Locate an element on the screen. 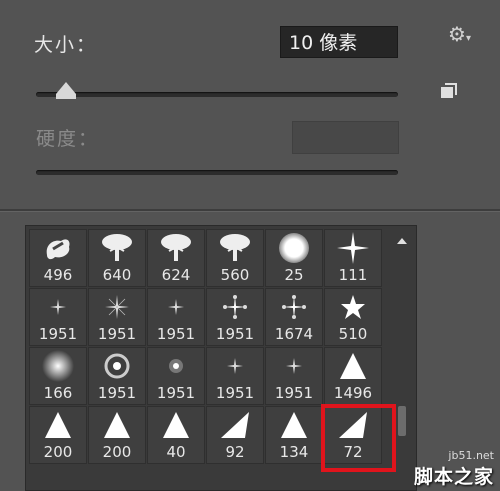 The height and width of the screenshot is (491, 500). star-brush-icon is located at coordinates (353, 309).